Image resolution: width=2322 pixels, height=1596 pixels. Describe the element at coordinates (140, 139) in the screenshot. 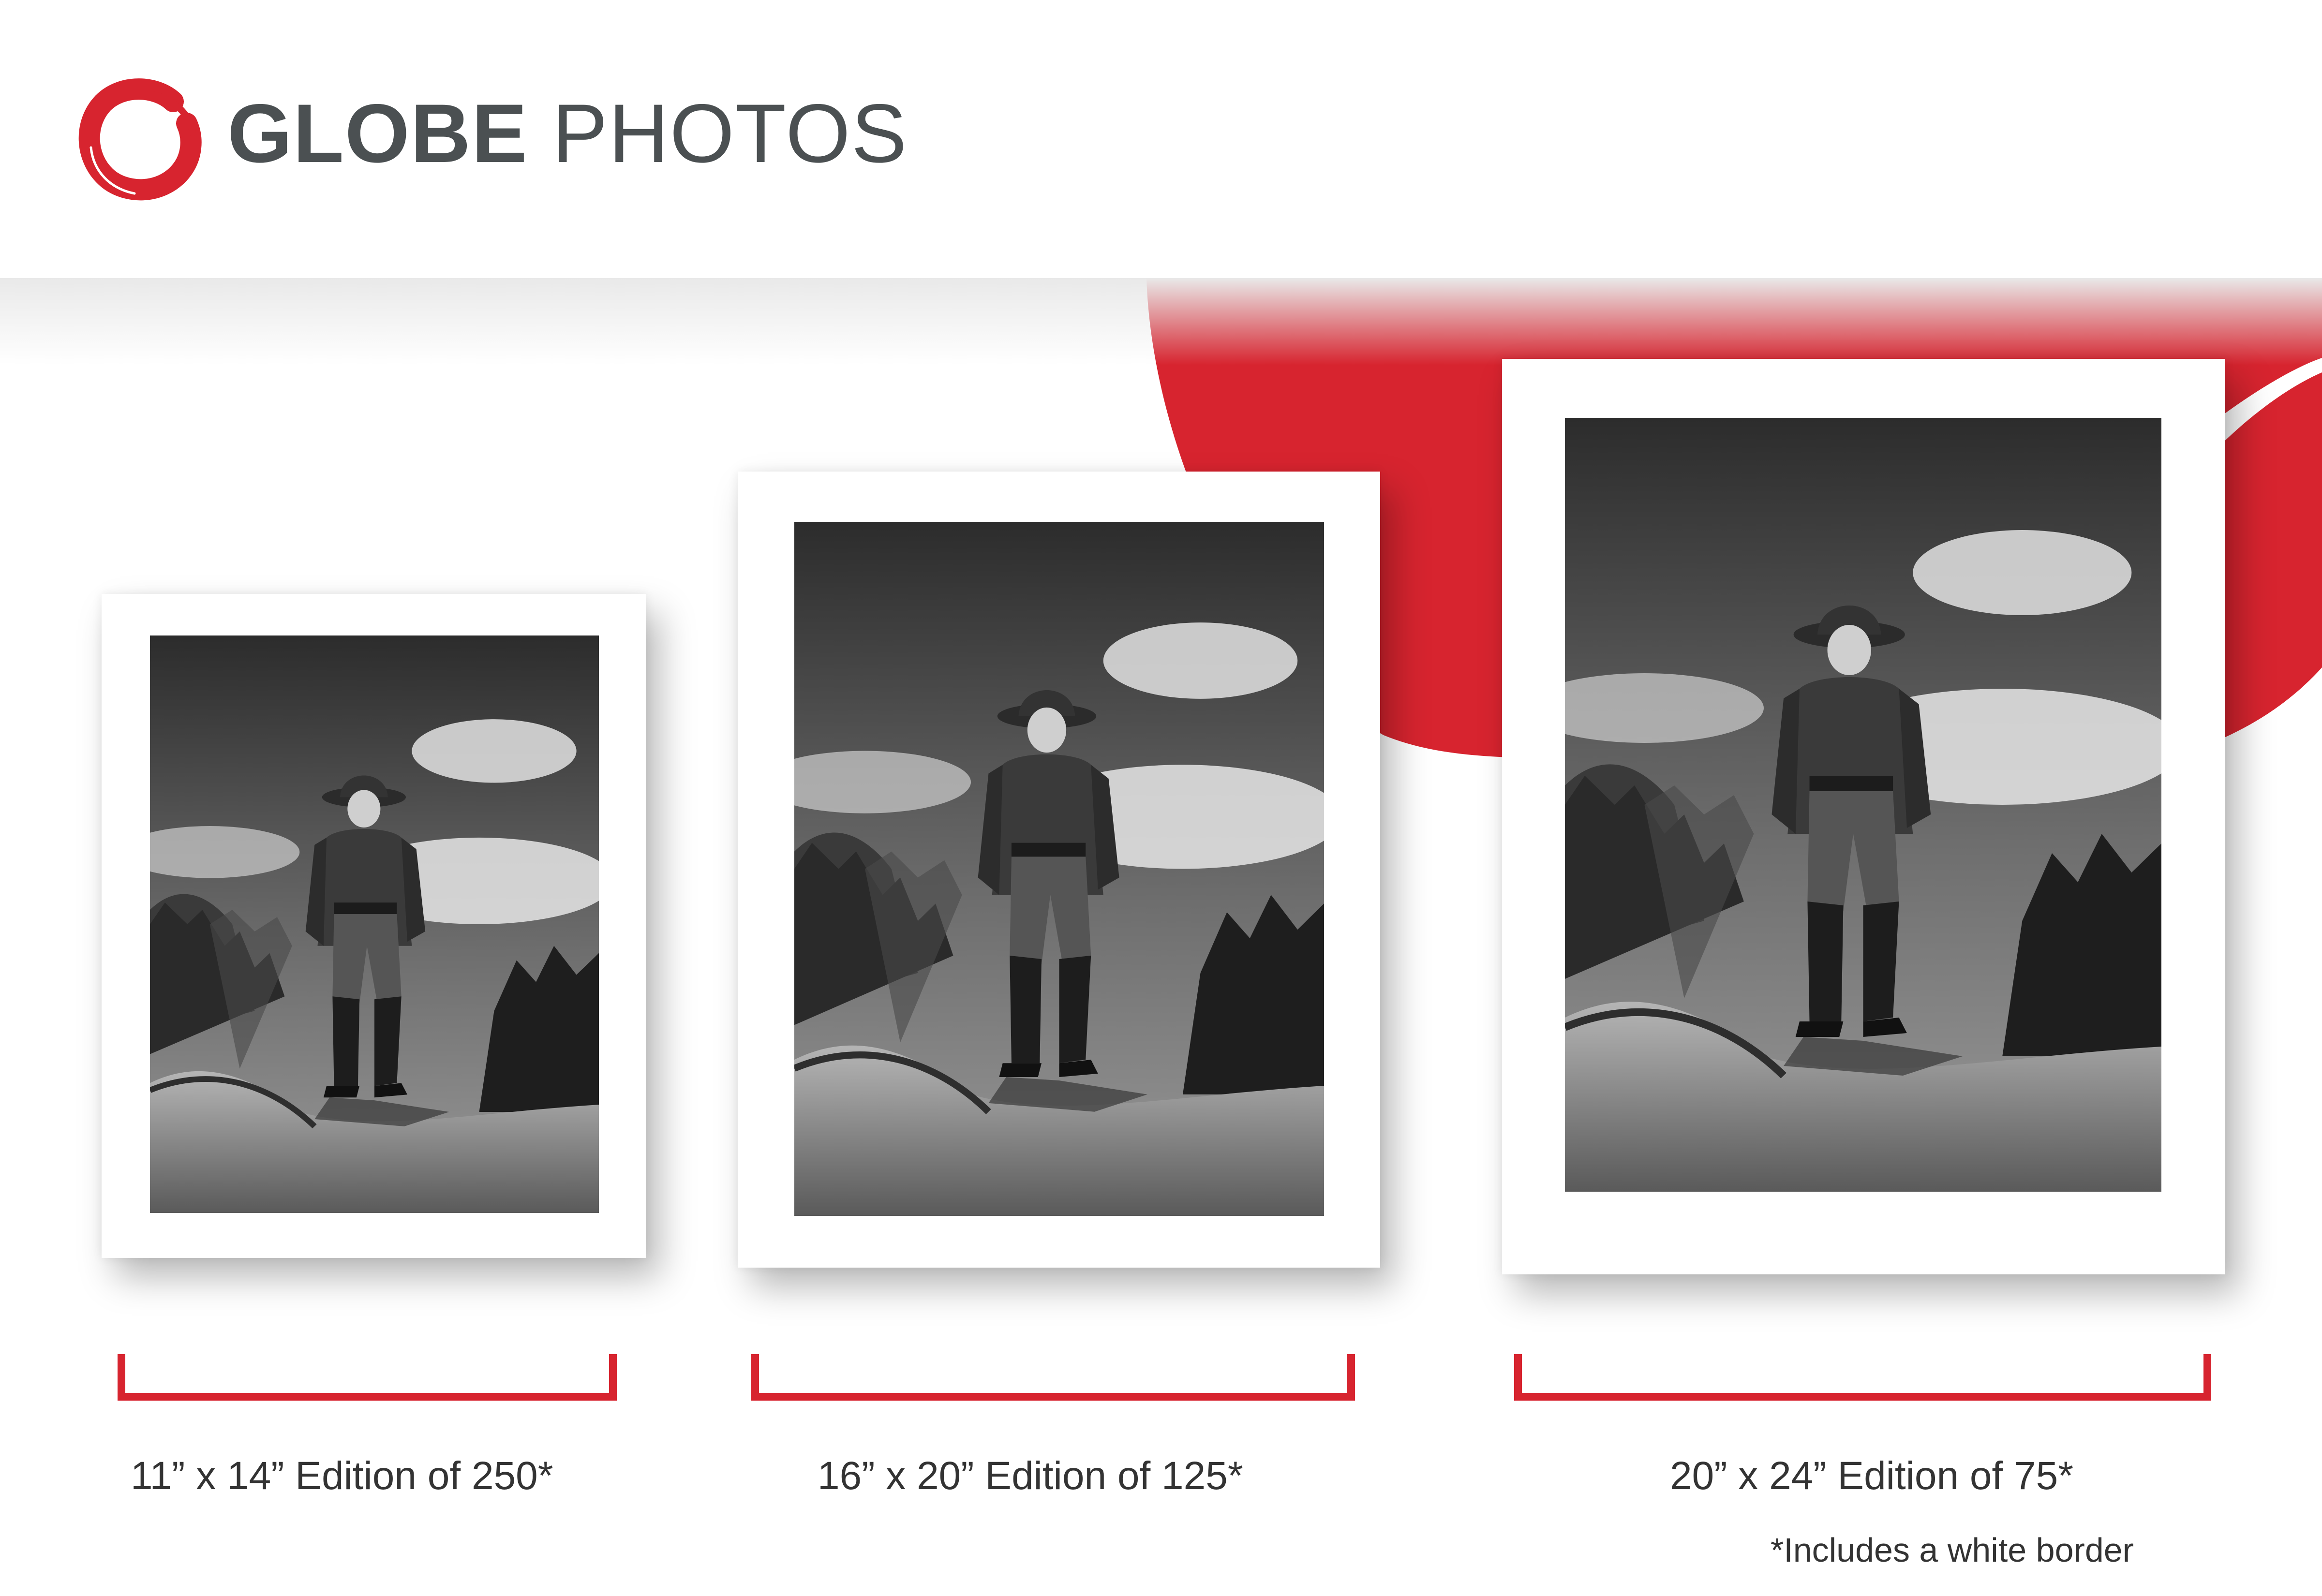

I see `brush-circle-logo-icon` at that location.